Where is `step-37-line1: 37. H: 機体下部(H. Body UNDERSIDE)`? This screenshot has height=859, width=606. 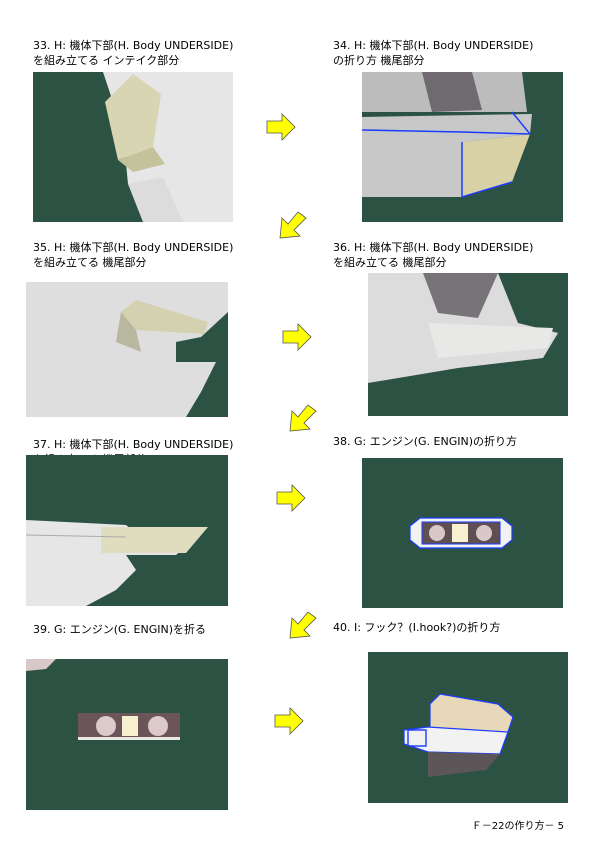 step-37-line1: 37. H: 機体下部(H. Body UNDERSIDE) is located at coordinates (133, 444).